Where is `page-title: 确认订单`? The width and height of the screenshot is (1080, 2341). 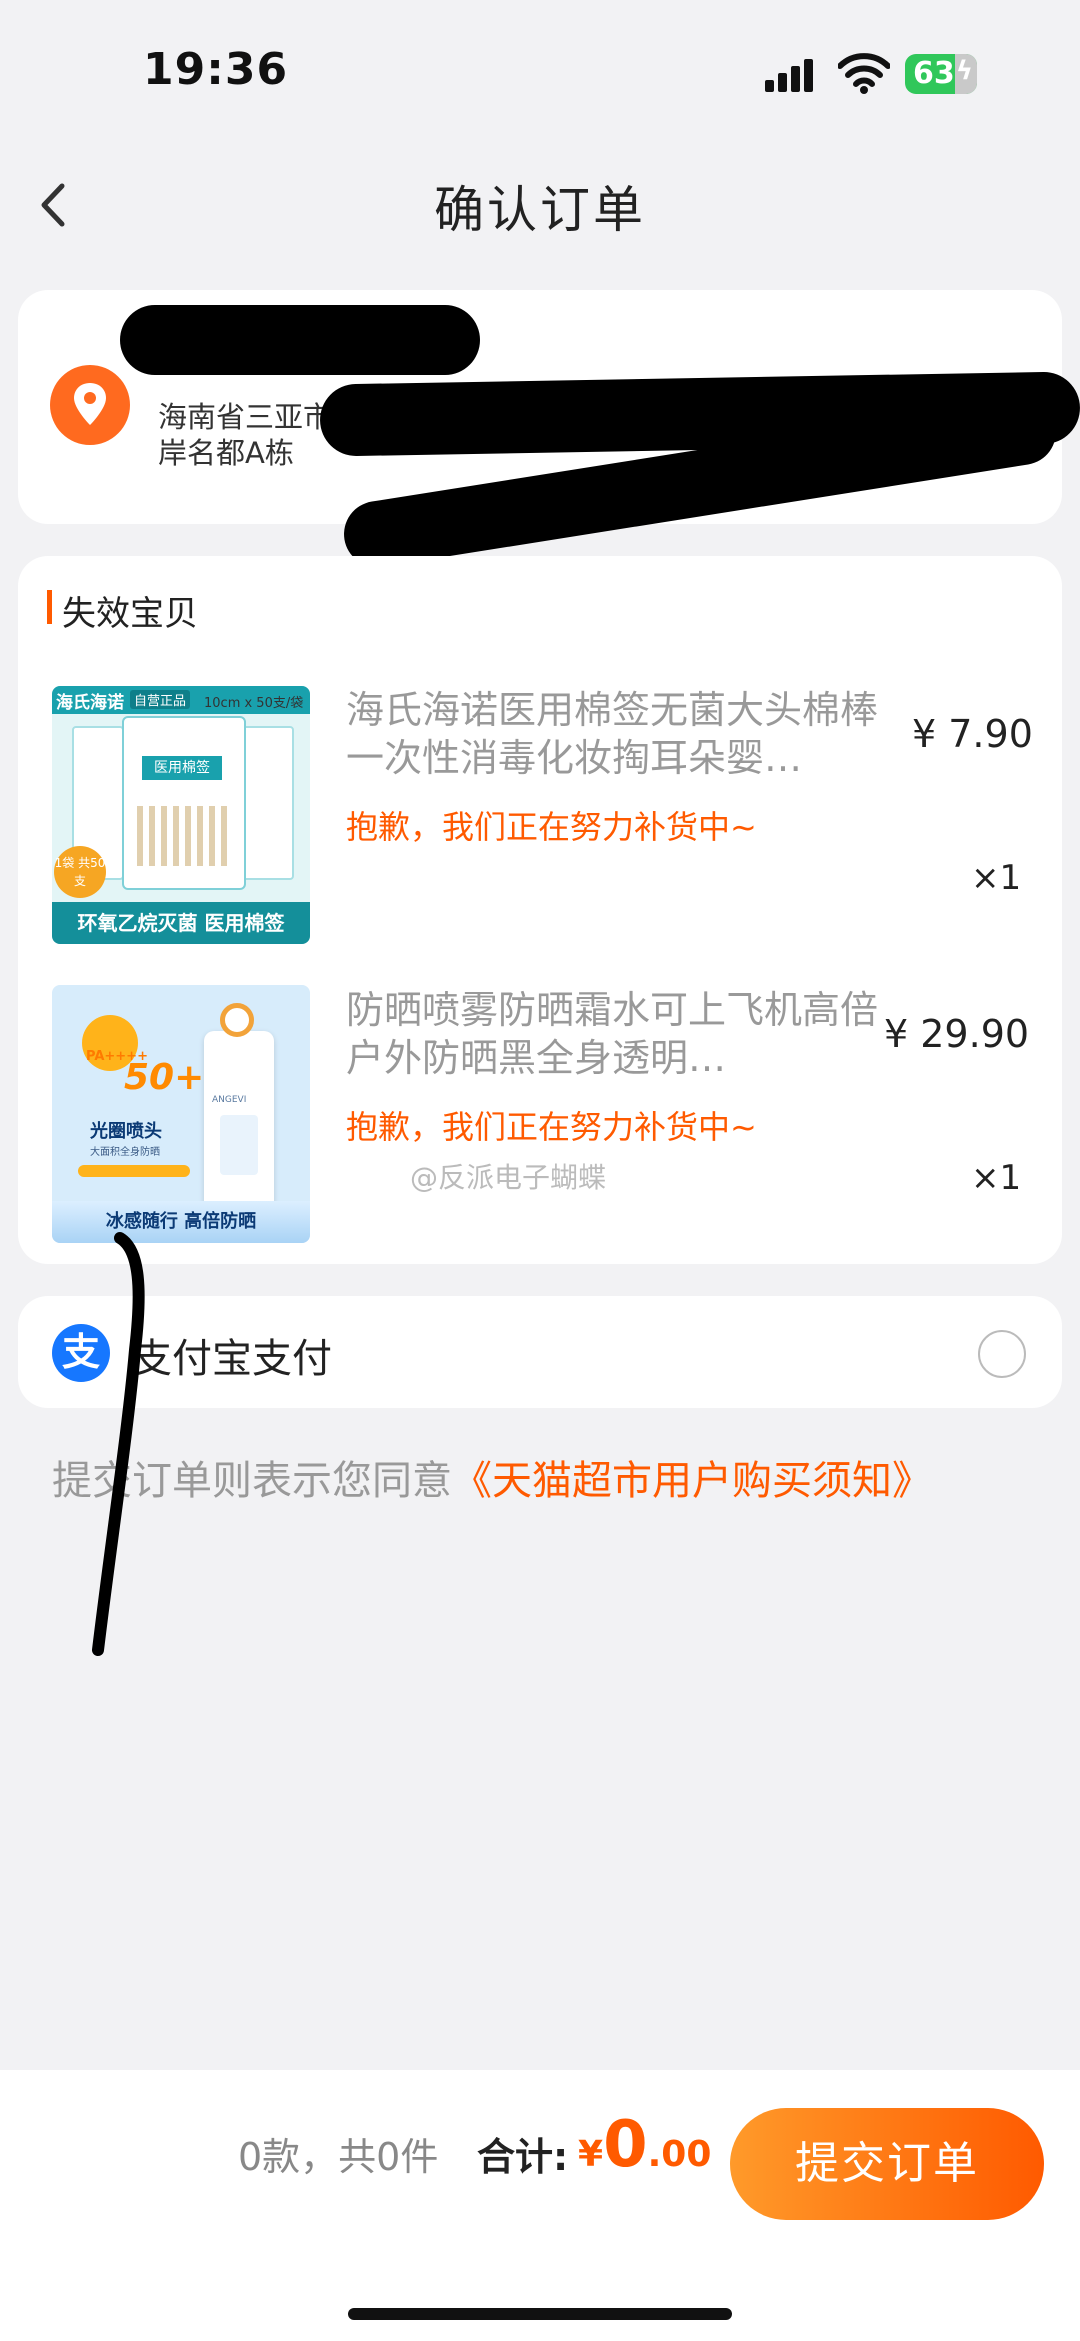
page-title: 确认订单 is located at coordinates (540, 210).